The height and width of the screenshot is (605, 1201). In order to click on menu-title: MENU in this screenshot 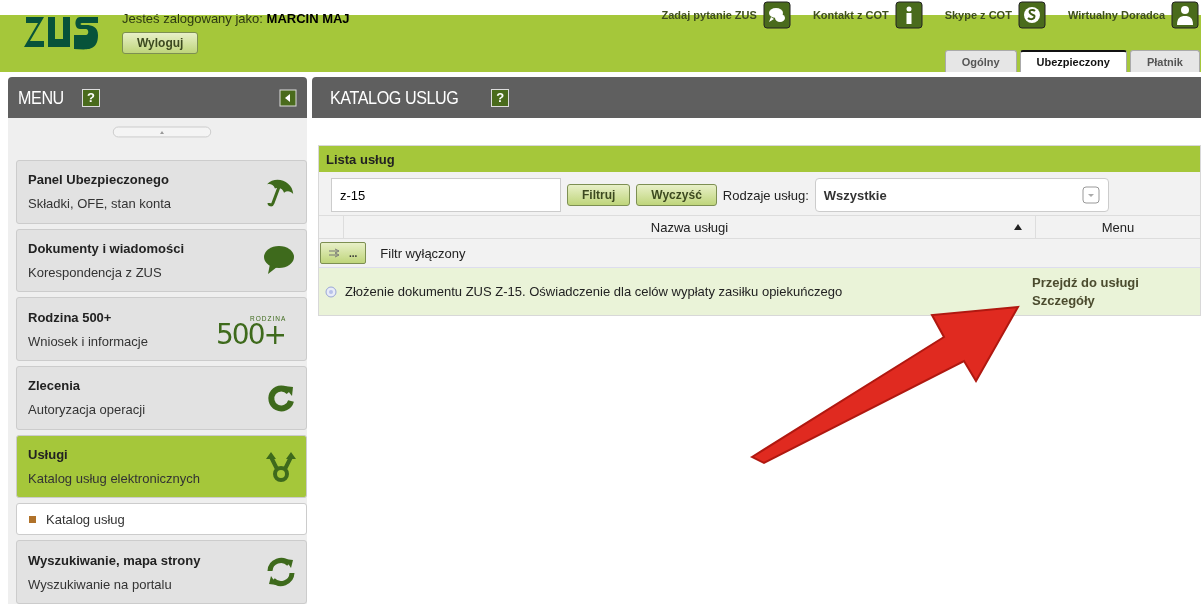, I will do `click(41, 97)`.